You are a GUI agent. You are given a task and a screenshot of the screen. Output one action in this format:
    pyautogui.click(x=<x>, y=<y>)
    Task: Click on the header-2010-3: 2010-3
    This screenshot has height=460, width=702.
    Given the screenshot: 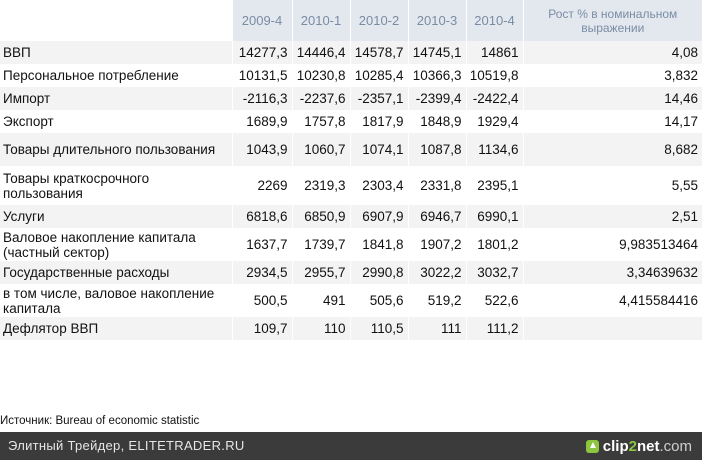 What is the action you would take?
    pyautogui.click(x=436, y=20)
    